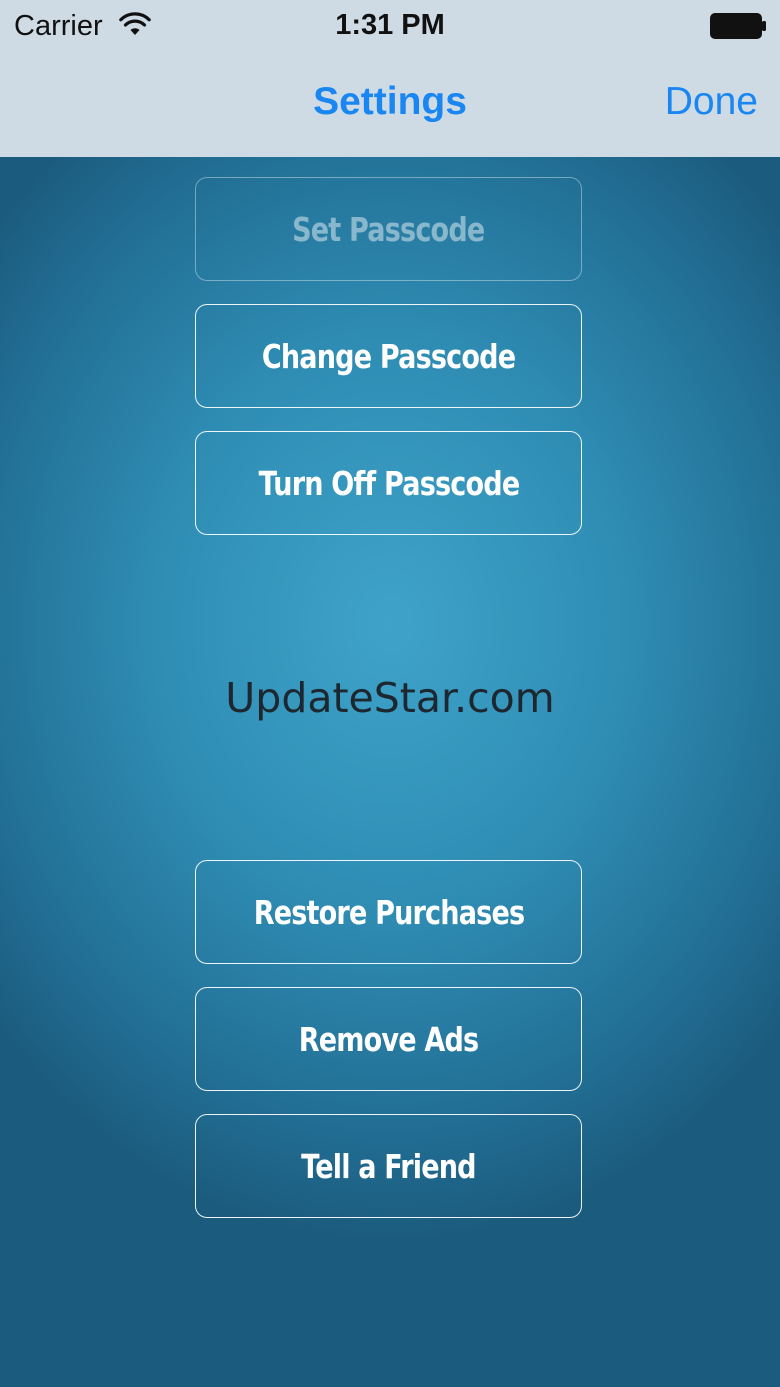 The image size is (780, 1387). I want to click on restore-purchases-label: Restore Purchases, so click(388, 912).